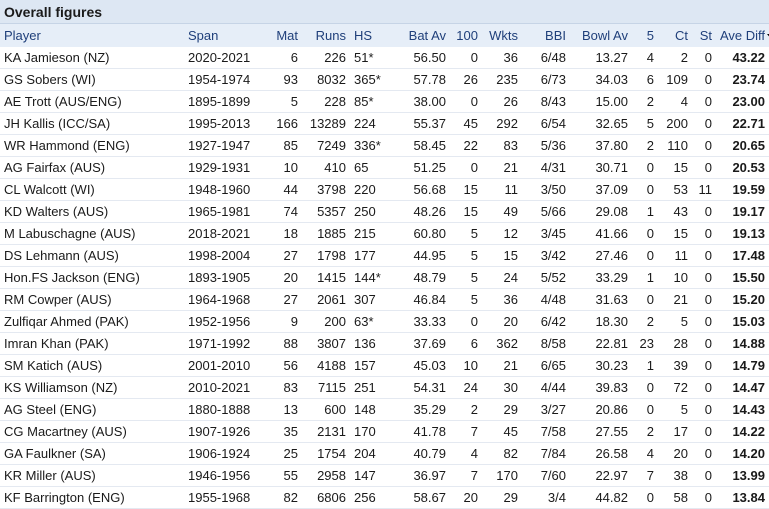  I want to click on cell-runs: 228, so click(335, 101).